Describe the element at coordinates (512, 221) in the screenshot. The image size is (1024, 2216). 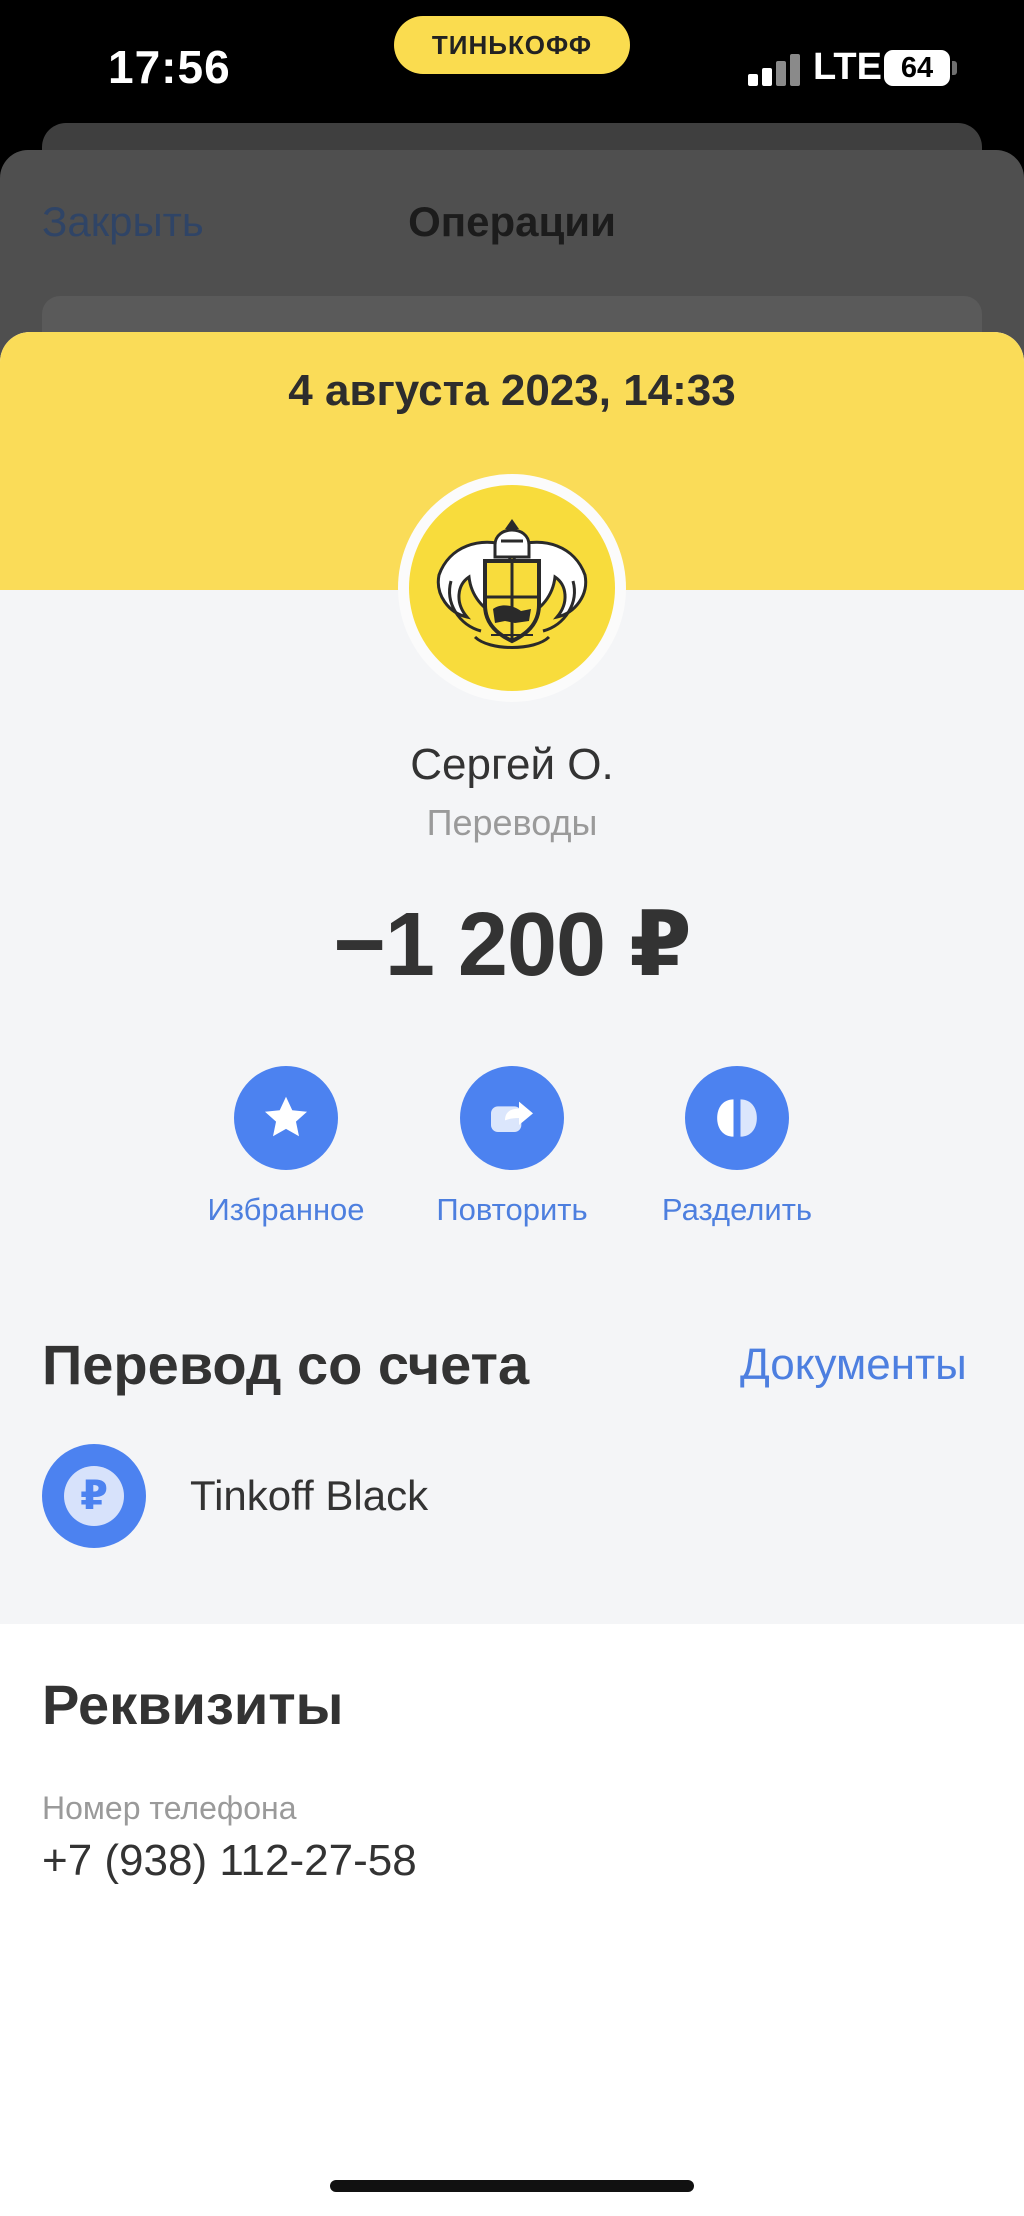
I see `background-sheet-title: Операции` at that location.